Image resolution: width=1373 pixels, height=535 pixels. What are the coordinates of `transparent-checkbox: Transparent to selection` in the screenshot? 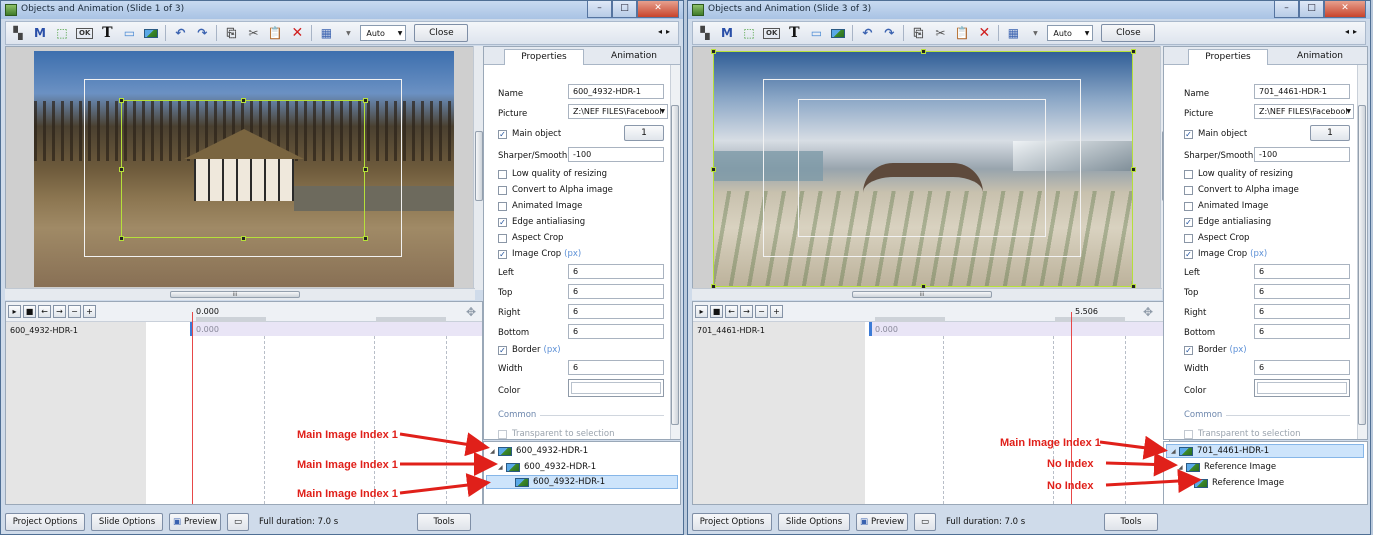 It's located at (1242, 434).